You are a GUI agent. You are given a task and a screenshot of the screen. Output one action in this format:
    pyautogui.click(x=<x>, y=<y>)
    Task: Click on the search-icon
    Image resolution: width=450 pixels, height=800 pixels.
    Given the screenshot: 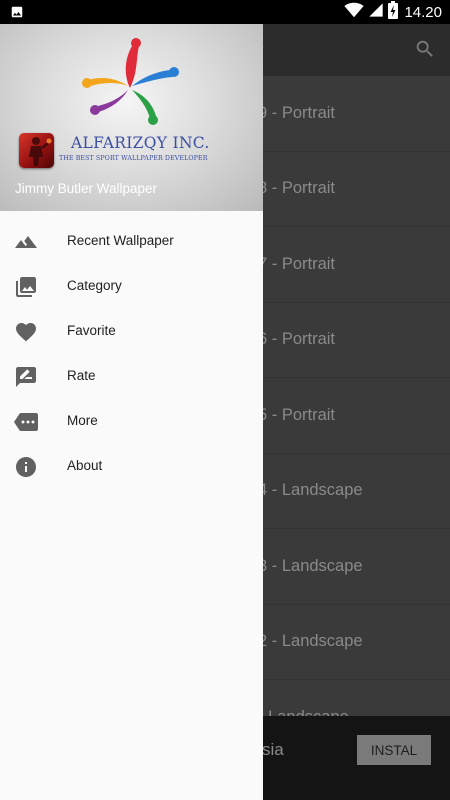 What is the action you would take?
    pyautogui.click(x=425, y=51)
    